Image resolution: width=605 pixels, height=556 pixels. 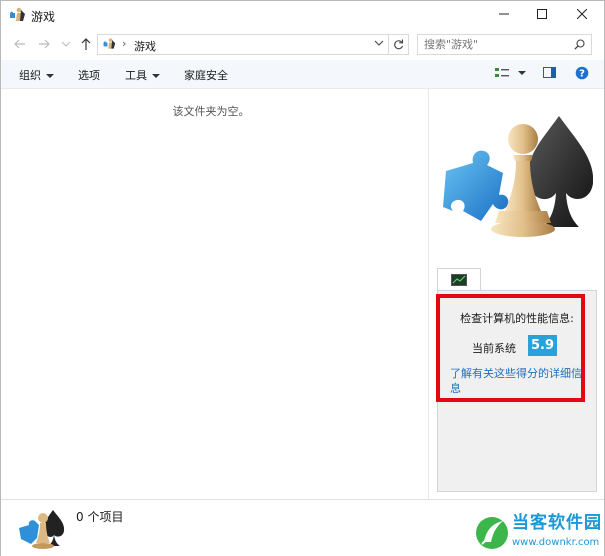 I want to click on close-icon, so click(x=582, y=14).